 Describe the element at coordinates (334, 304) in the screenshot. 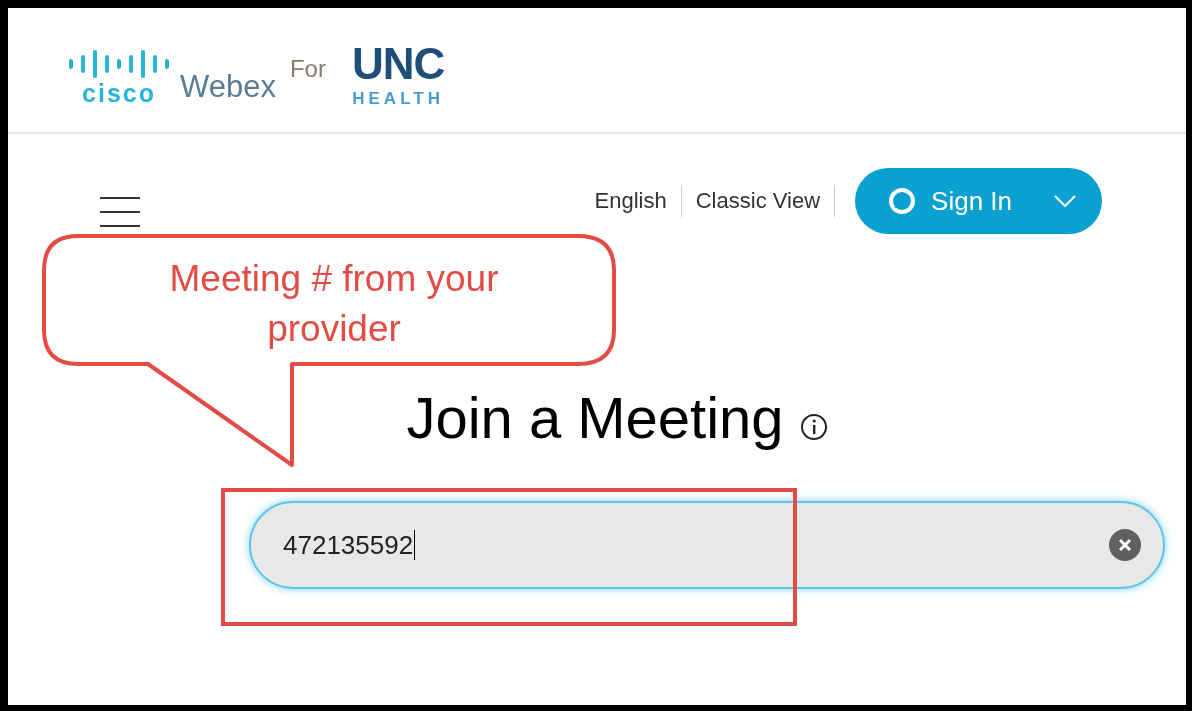

I see `callout-text: Meeting # from your provider` at that location.